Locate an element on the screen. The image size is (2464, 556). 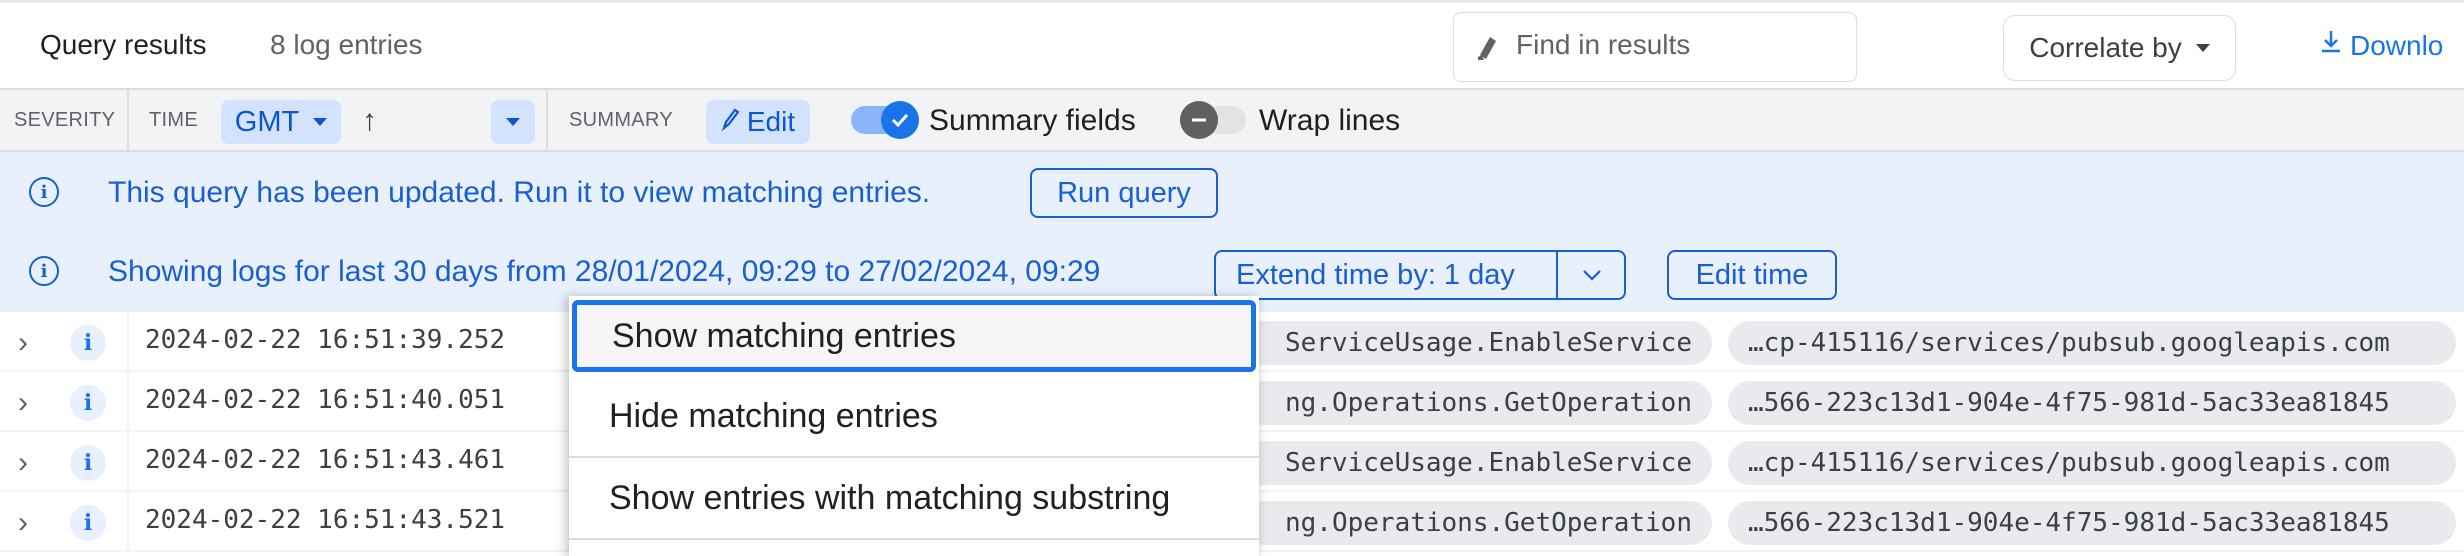
extend-time-options-button is located at coordinates (1592, 275).